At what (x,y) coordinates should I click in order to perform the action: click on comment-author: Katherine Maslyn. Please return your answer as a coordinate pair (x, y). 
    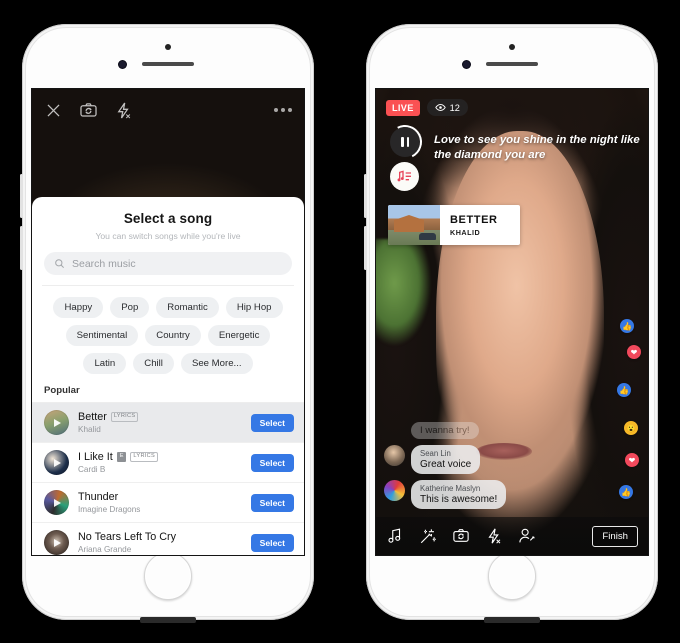
    Looking at the image, I should click on (450, 488).